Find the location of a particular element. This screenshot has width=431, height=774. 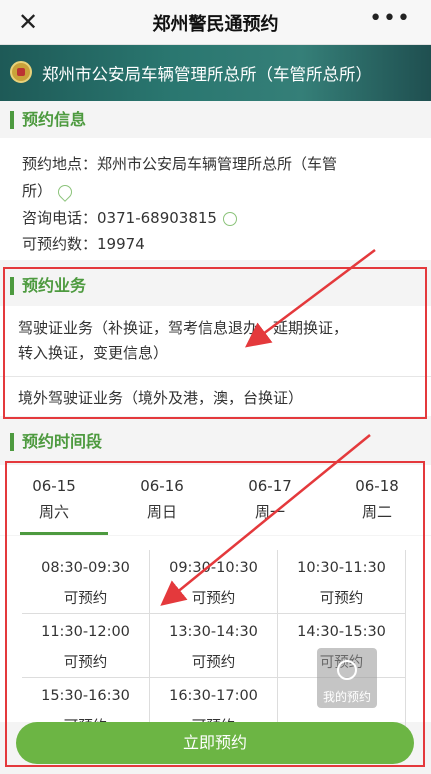

location-label: 预约地点： is located at coordinates (60, 164).